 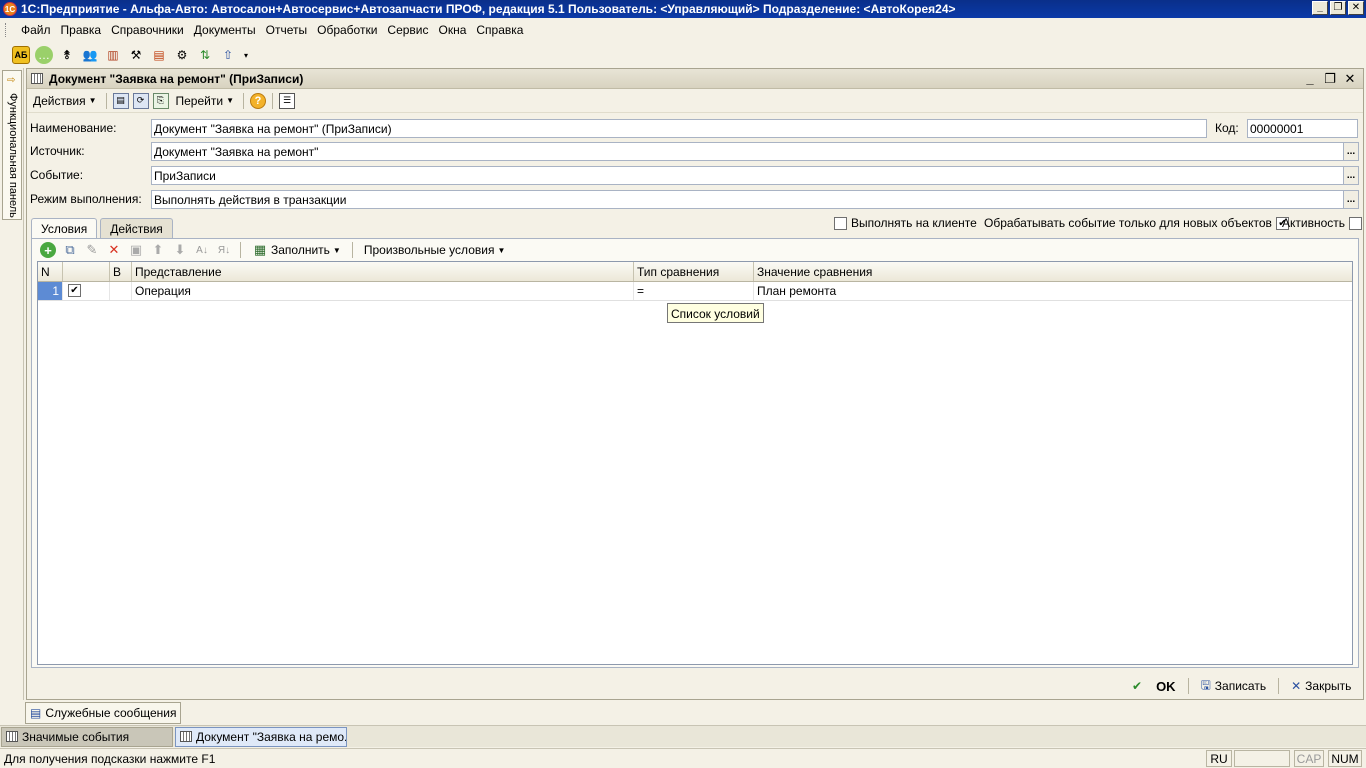 What do you see at coordinates (86, 199) in the screenshot?
I see `mode-label: Режим выполнения:` at bounding box center [86, 199].